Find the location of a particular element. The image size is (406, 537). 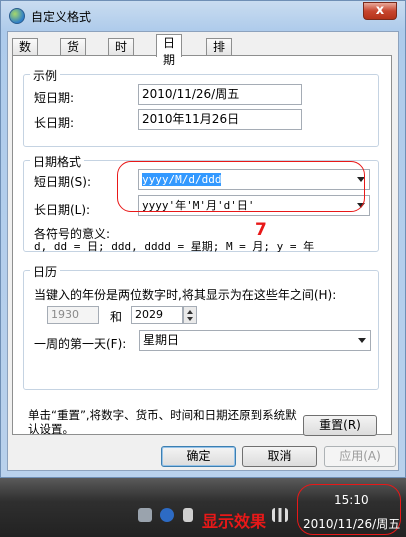

first-day-label: 一周的第一天(F): is located at coordinates (80, 344).